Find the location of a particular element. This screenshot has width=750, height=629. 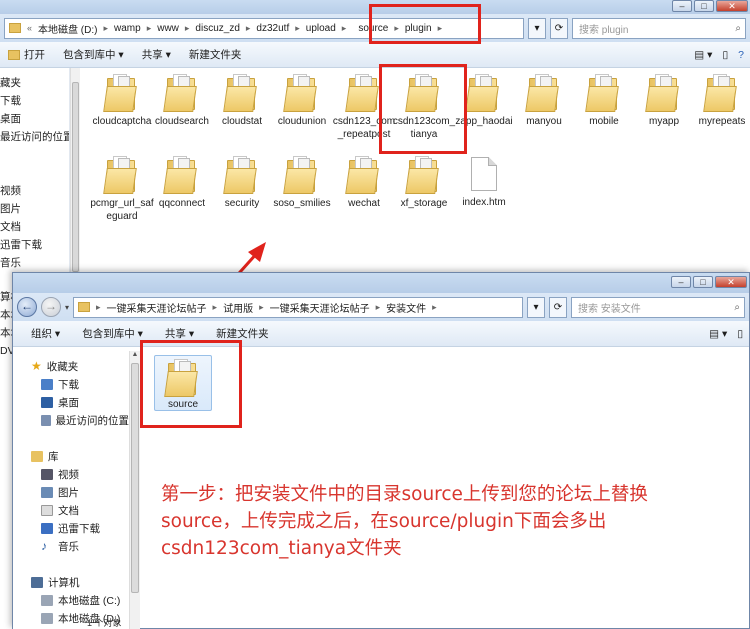

folder-item: myapp is located at coordinates (664, 98).